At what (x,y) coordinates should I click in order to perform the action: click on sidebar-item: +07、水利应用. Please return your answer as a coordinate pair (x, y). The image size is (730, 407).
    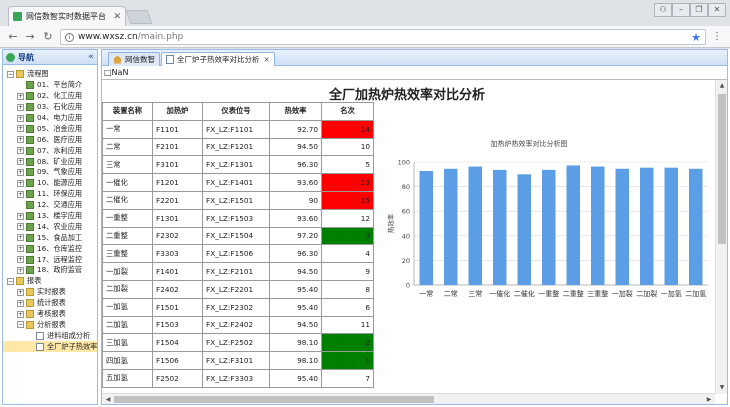
    Looking at the image, I should click on (50, 150).